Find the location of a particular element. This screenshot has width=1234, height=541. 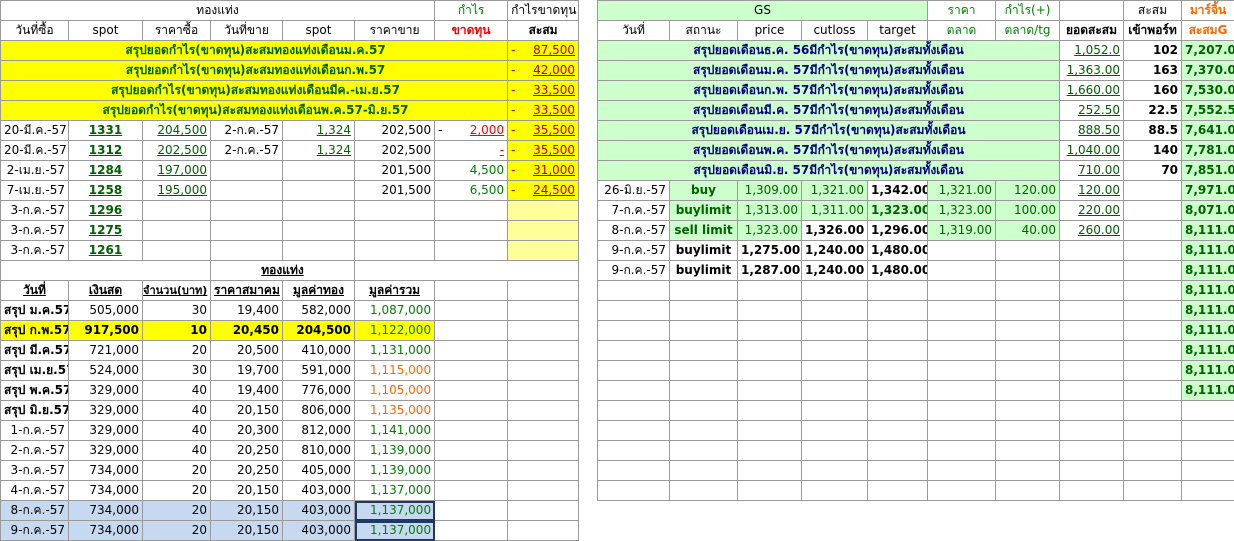

association-price: 20,500 is located at coordinates (247, 351).